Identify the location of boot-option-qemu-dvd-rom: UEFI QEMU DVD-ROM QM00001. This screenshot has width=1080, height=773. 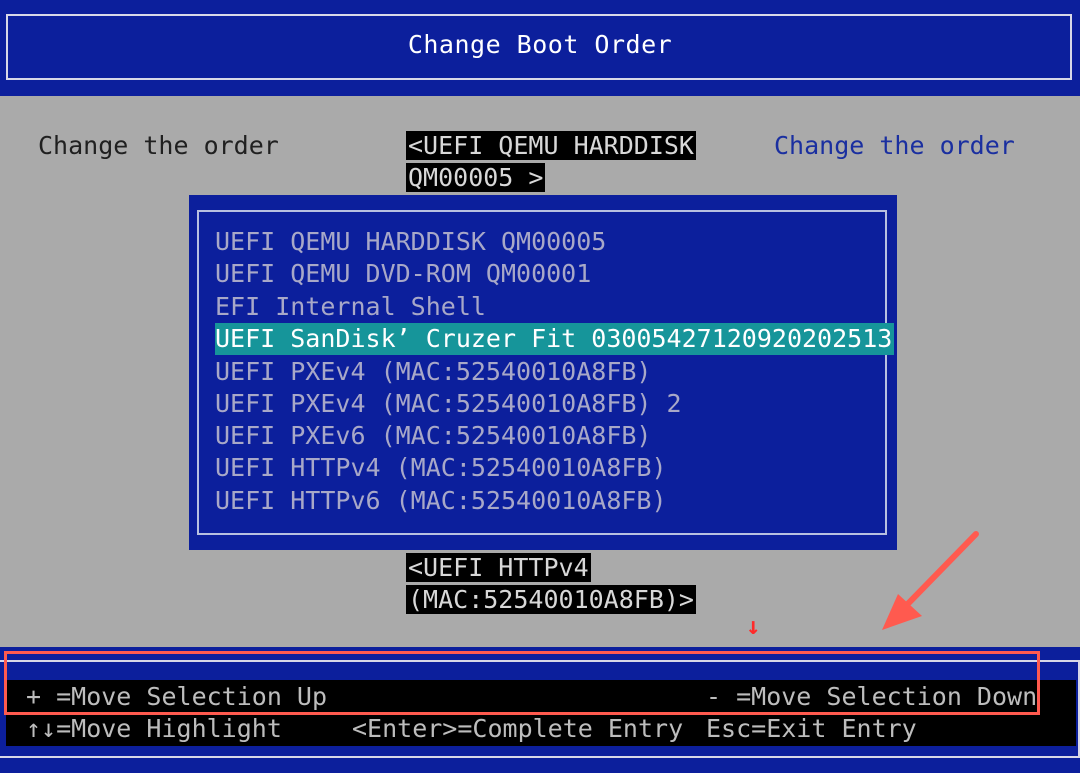
(403, 274).